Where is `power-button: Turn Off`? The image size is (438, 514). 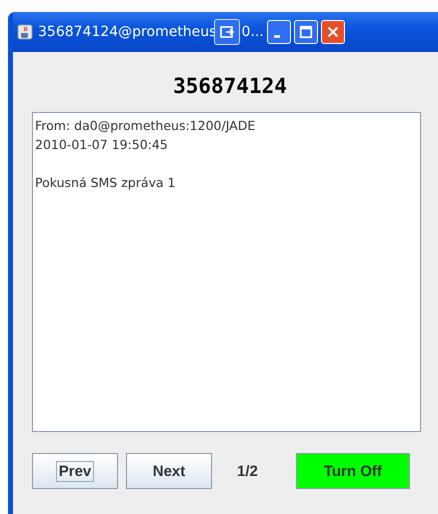 power-button: Turn Off is located at coordinates (353, 471).